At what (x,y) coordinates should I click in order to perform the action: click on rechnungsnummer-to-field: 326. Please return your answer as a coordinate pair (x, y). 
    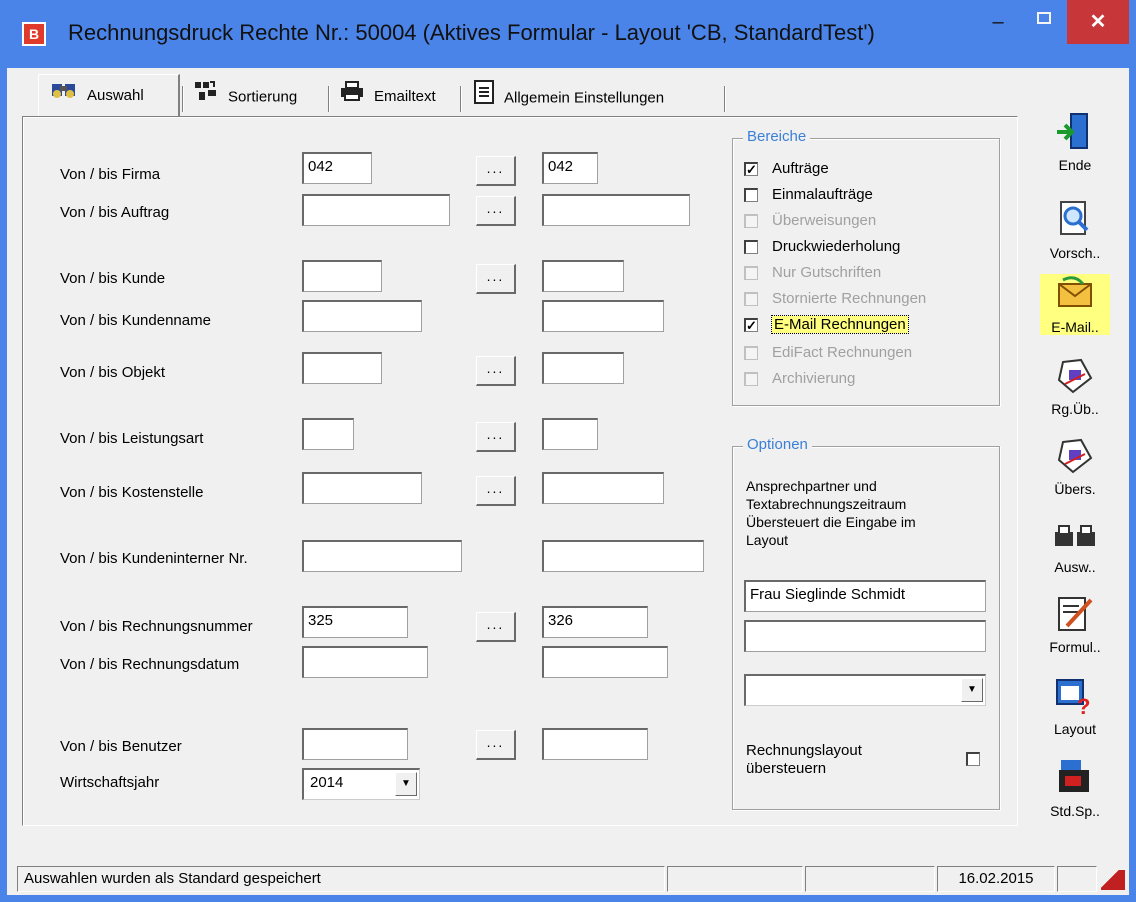
    Looking at the image, I should click on (595, 622).